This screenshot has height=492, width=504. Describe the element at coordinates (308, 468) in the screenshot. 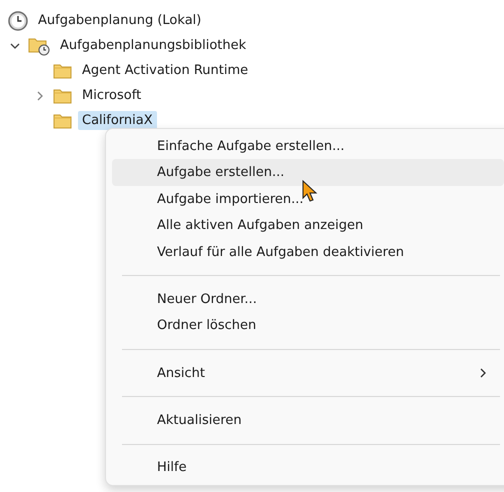

I see `menu-item: Hilfe` at that location.